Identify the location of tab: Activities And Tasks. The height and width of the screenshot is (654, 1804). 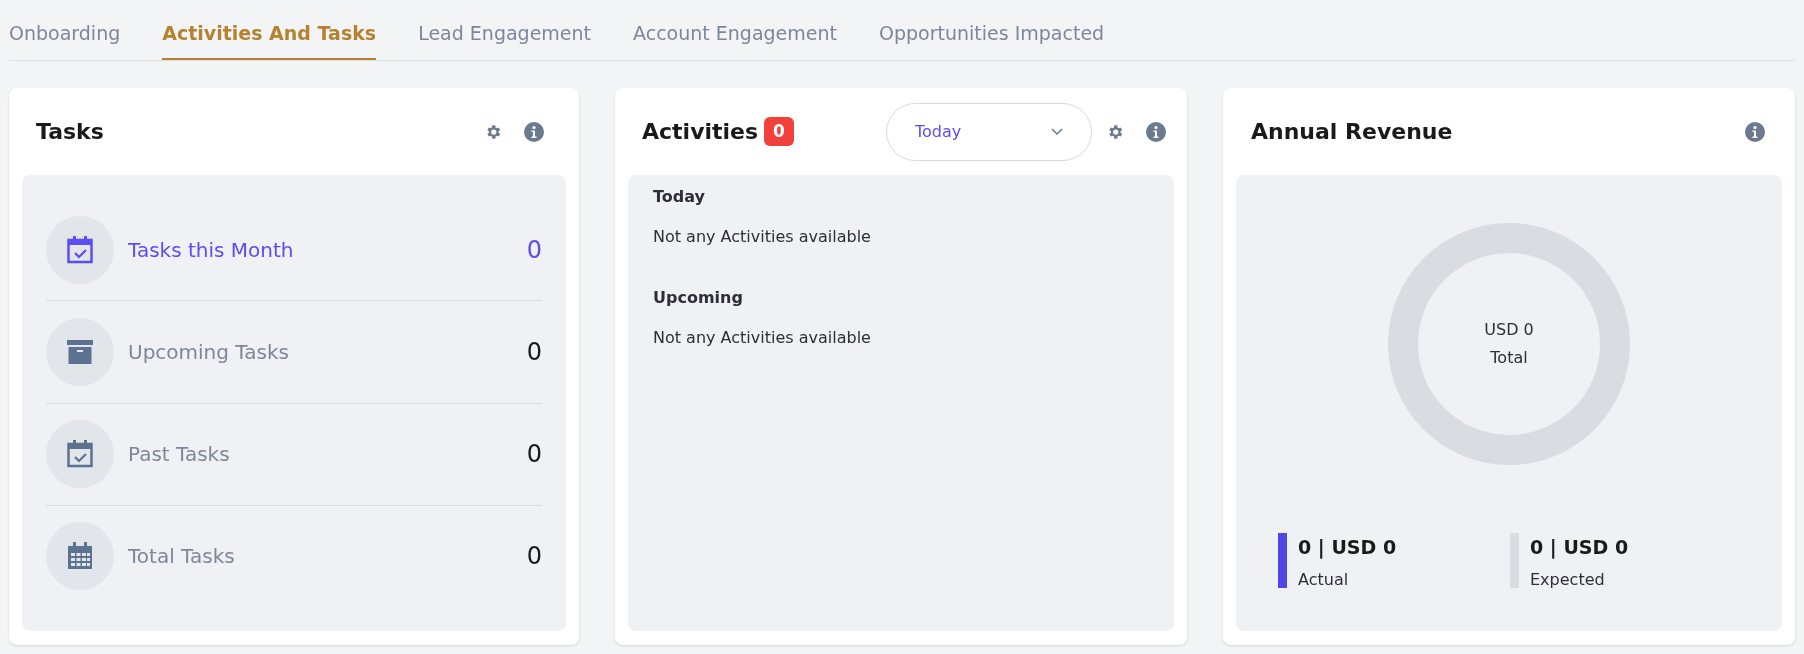
(269, 39).